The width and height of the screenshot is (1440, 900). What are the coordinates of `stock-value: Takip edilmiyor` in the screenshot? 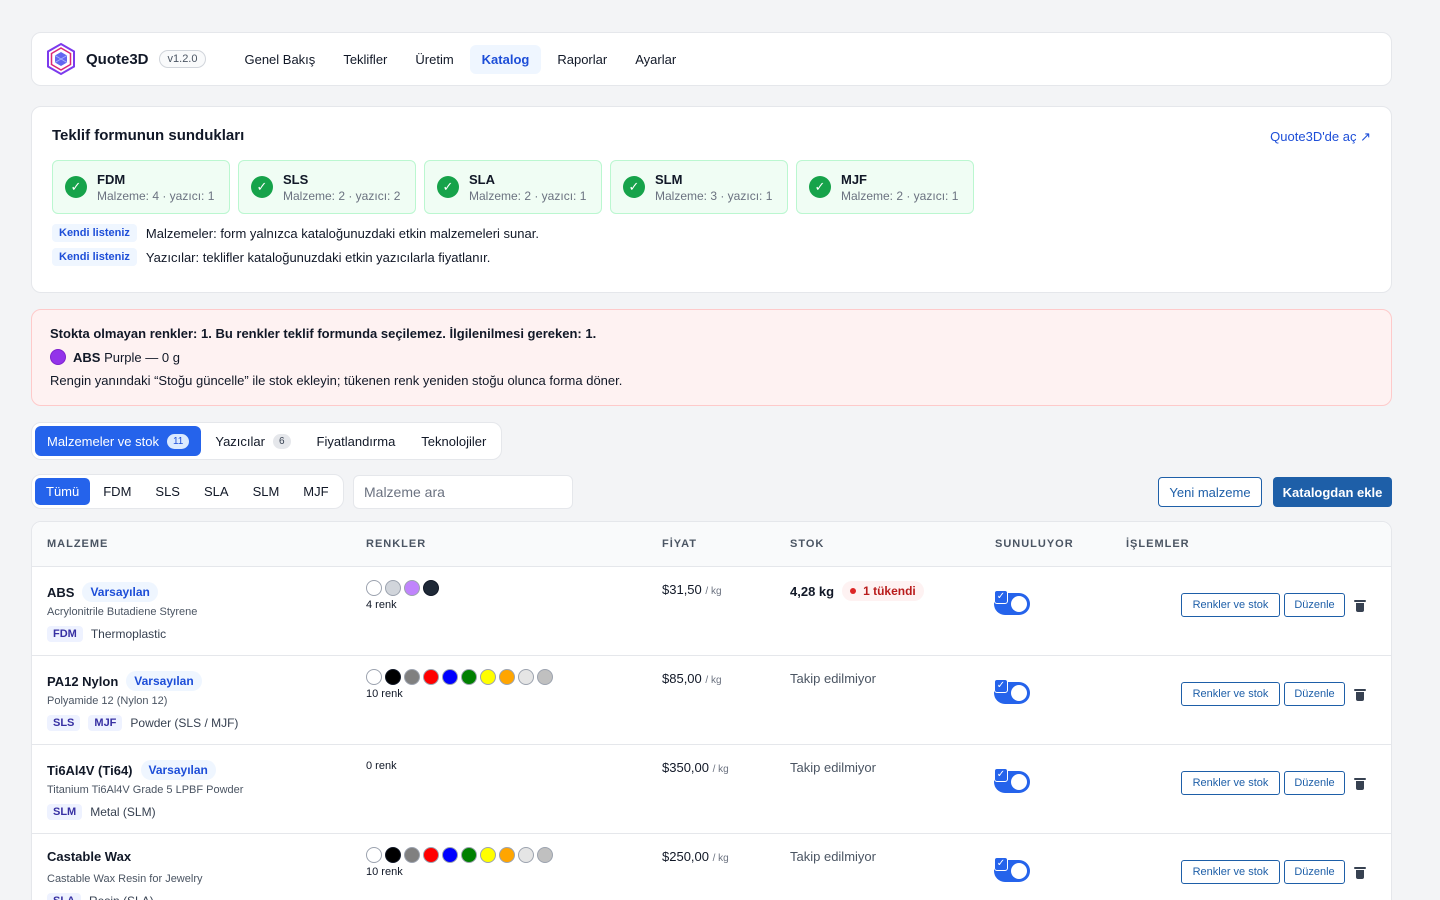 It's located at (833, 767).